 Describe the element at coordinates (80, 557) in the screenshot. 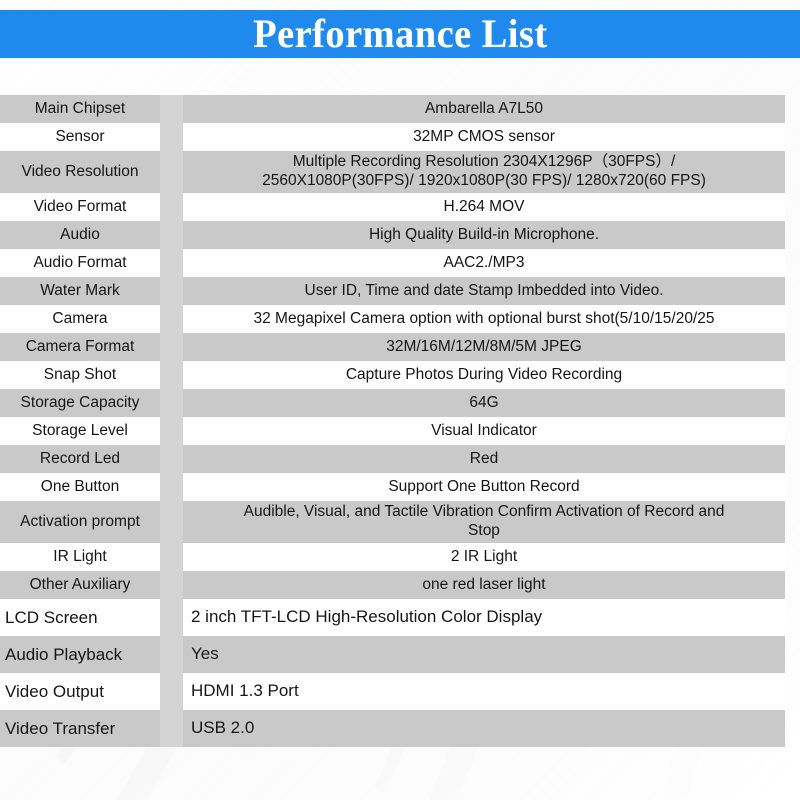

I see `spec-label: IR Light` at that location.